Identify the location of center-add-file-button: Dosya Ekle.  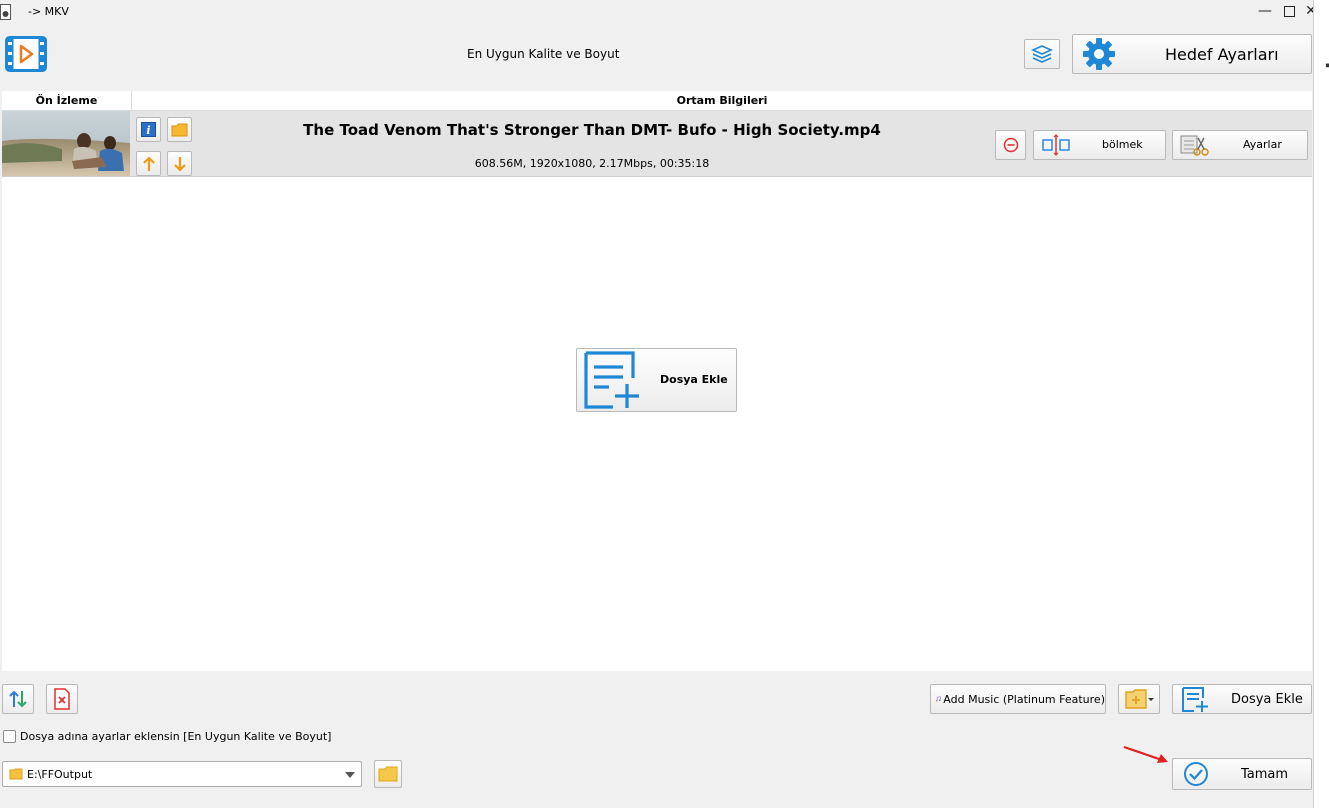
(656, 380).